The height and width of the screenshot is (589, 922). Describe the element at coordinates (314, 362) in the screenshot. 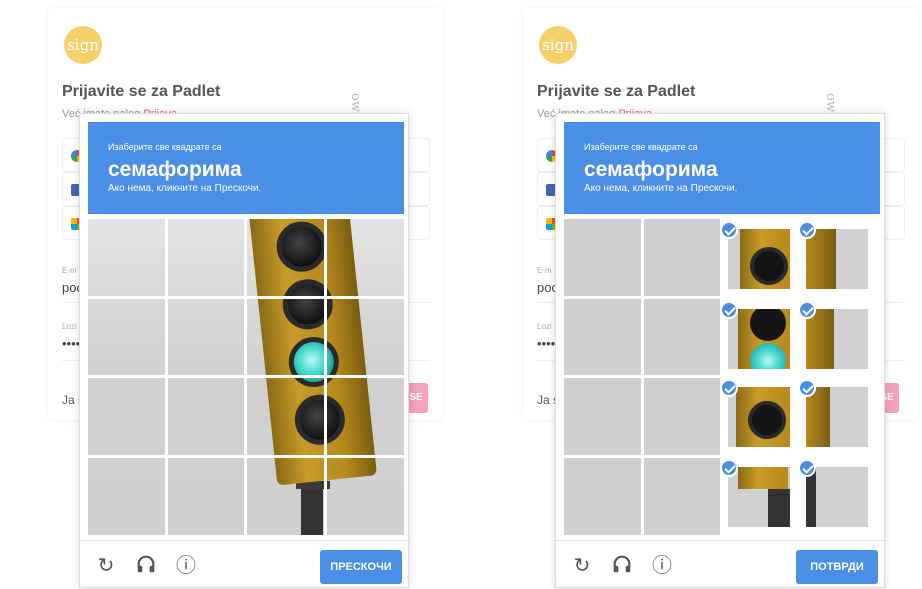

I see `lamp-green` at that location.